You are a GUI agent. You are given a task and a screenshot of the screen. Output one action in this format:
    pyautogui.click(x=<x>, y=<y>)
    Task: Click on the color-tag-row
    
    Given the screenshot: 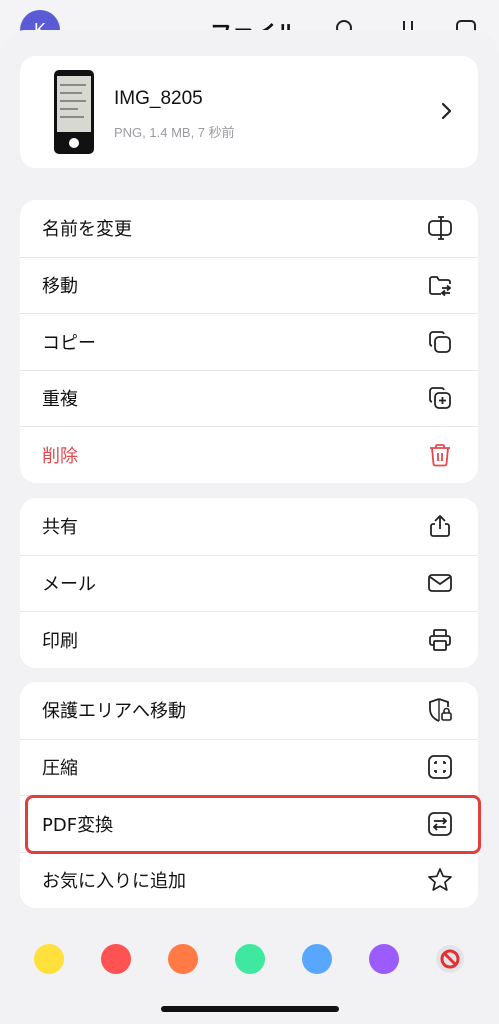 What is the action you would take?
    pyautogui.click(x=249, y=959)
    